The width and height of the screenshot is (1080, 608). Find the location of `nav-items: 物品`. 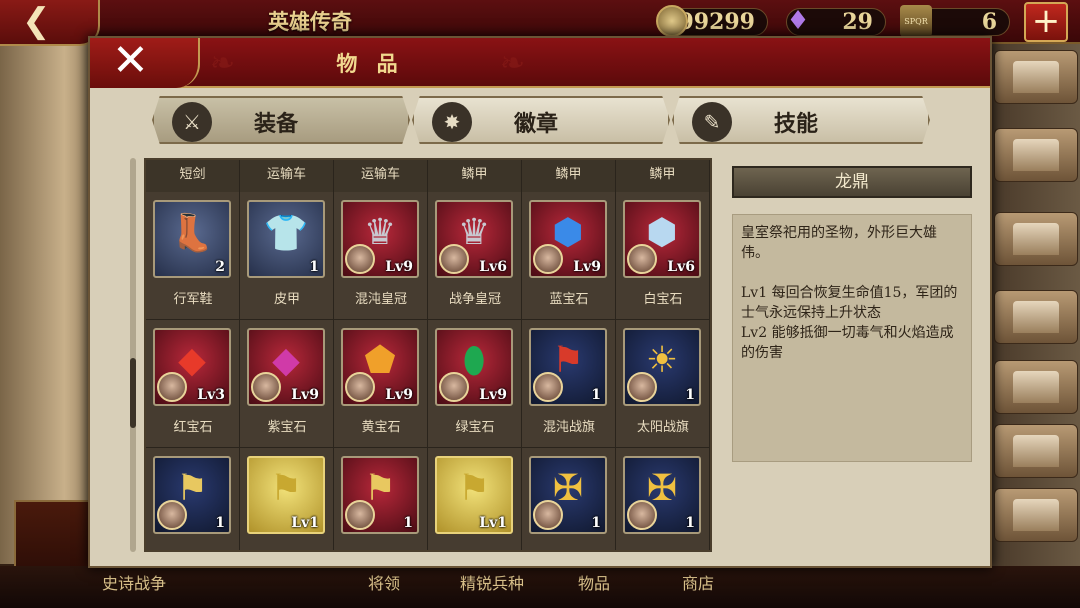

nav-items: 物品 is located at coordinates (594, 582).